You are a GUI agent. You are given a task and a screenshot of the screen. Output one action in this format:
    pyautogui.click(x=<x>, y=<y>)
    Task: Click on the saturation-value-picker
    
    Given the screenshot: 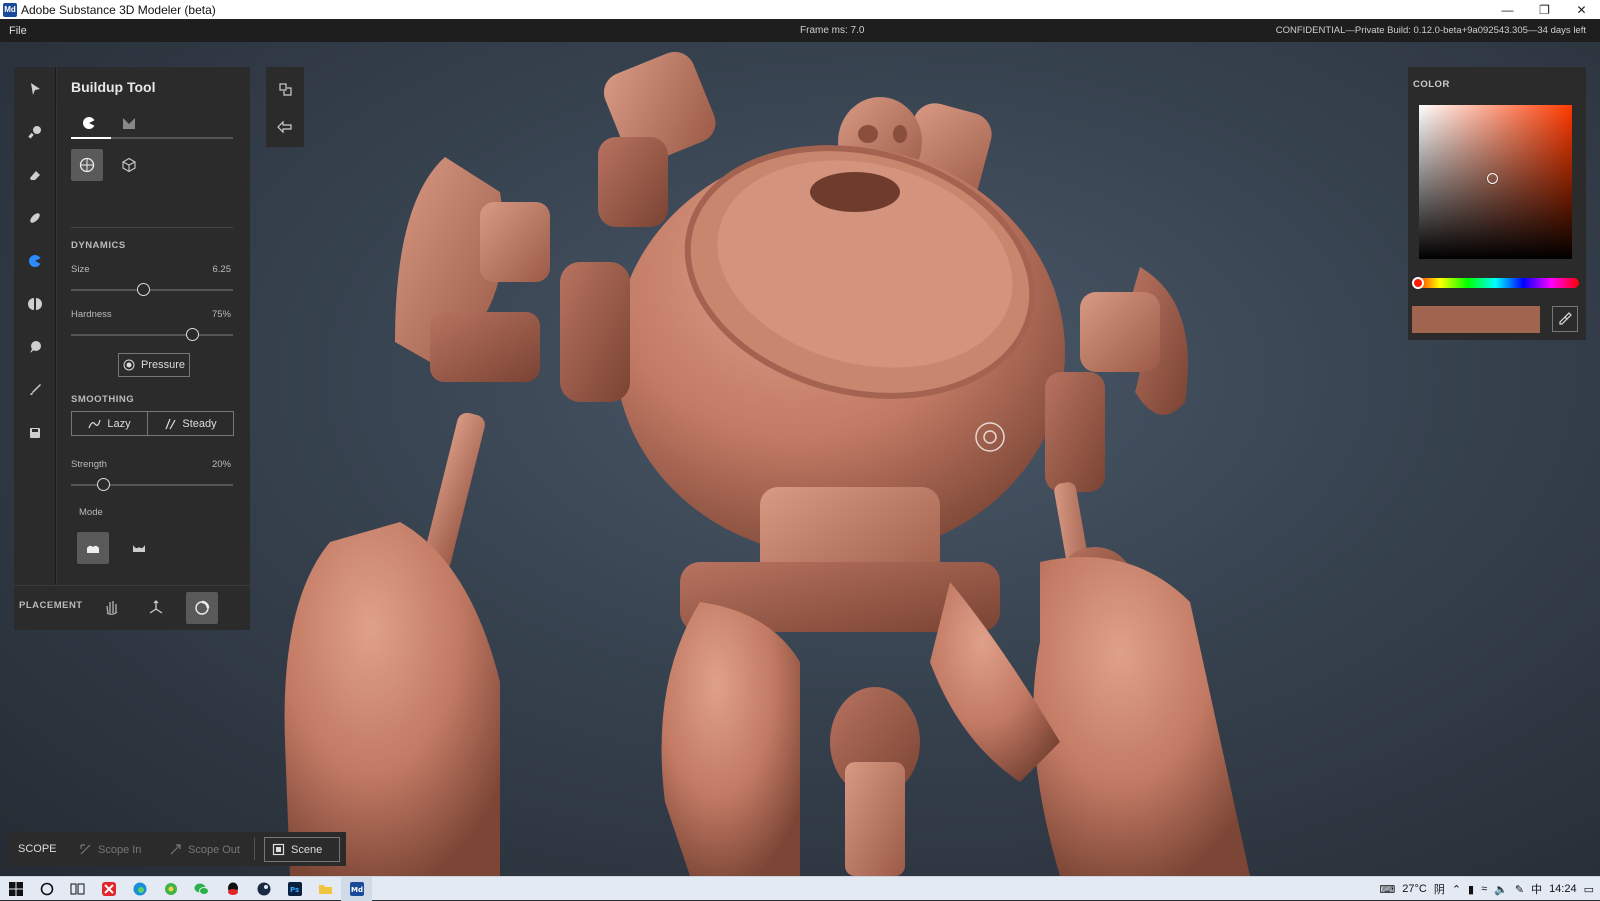 What is the action you would take?
    pyautogui.click(x=1495, y=182)
    